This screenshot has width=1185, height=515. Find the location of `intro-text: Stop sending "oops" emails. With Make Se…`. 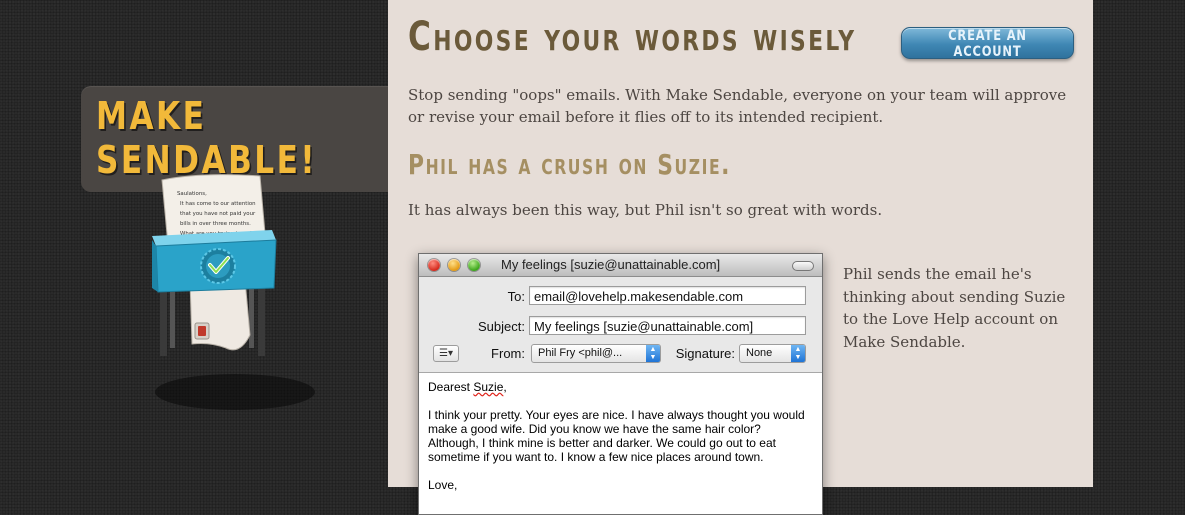

intro-text: Stop sending "oops" emails. With Make Se… is located at coordinates (737, 106).